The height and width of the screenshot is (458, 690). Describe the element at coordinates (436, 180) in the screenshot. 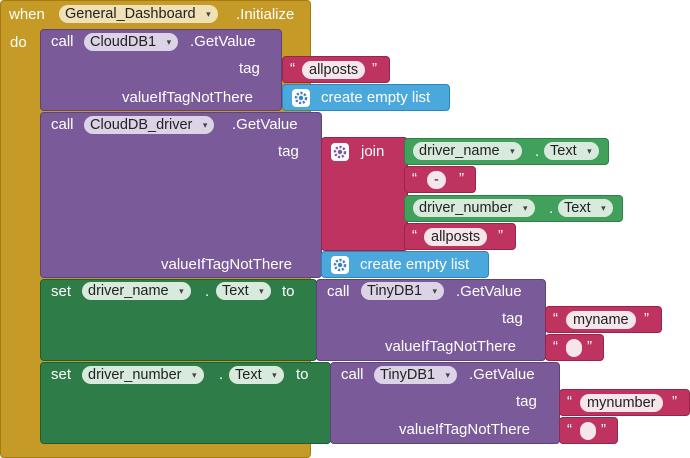

I see `string-value: -` at that location.